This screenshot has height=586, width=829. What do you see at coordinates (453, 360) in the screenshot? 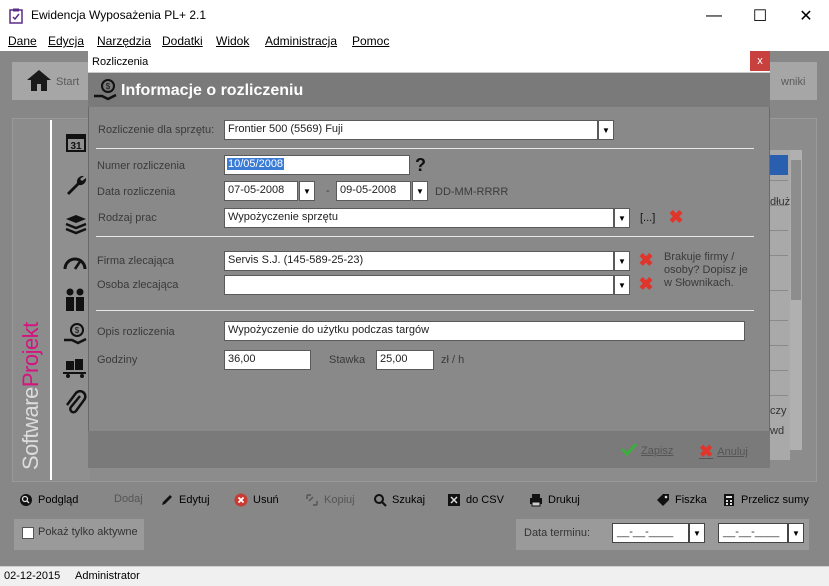
I see `rate-unit: zł / h` at bounding box center [453, 360].